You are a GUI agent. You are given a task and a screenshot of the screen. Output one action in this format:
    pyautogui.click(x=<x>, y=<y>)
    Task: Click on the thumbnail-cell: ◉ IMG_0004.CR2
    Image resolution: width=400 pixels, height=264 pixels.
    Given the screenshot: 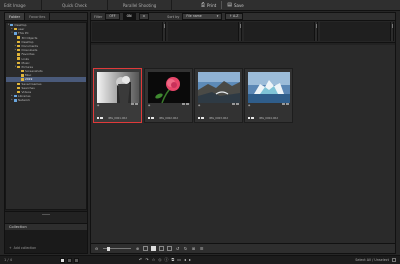 What is the action you would take?
    pyautogui.click(x=268, y=95)
    